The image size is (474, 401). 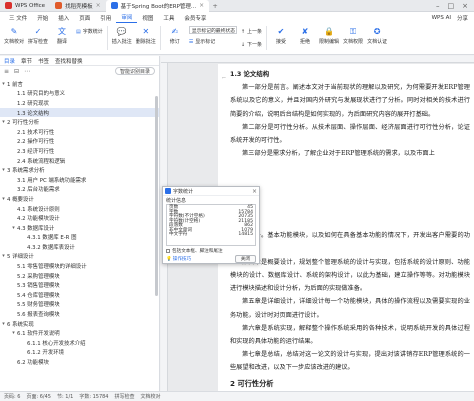 What do you see at coordinates (377, 35) in the screenshot?
I see `doc-certify-button: ✪ 文档认证` at bounding box center [377, 35].